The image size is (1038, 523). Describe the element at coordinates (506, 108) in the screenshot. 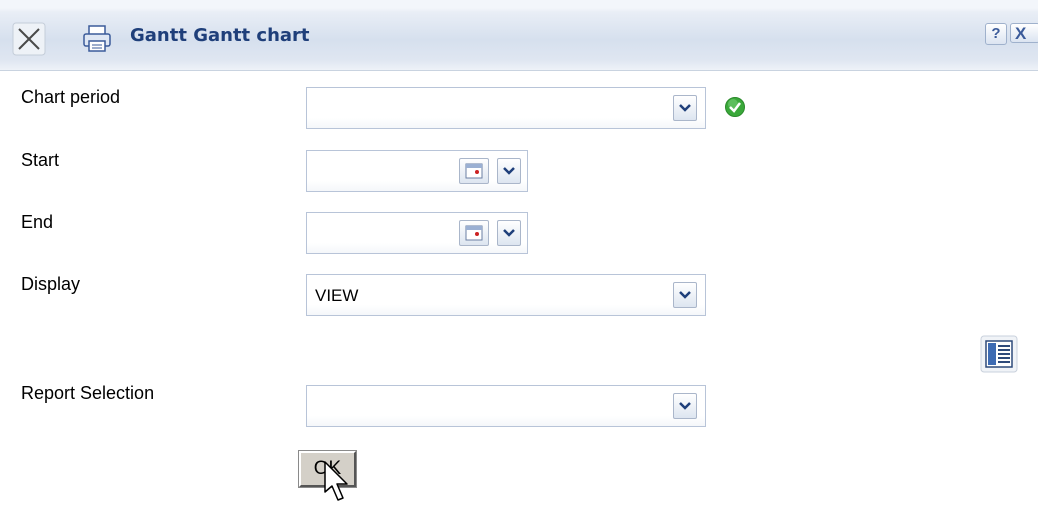

I see `chart-period-select` at that location.